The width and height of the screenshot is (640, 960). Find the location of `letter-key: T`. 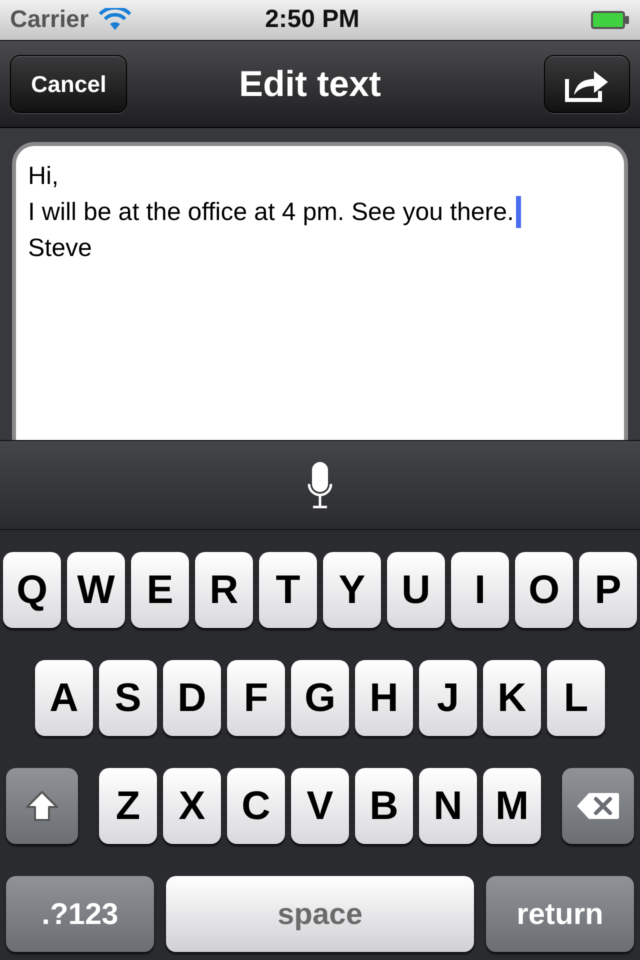

letter-key: T is located at coordinates (288, 590).